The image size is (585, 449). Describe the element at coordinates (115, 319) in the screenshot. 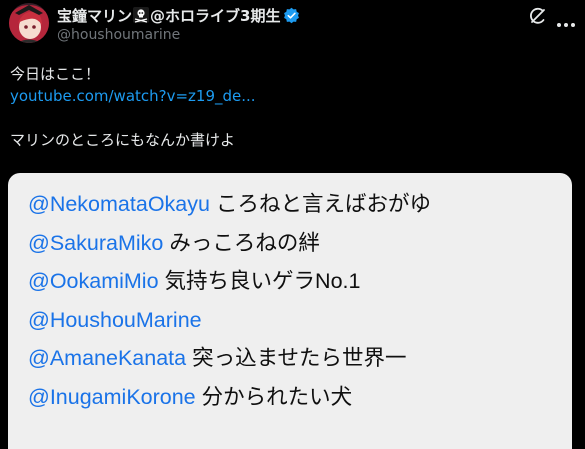

I see `mention-marine: @HoushouMarine` at that location.